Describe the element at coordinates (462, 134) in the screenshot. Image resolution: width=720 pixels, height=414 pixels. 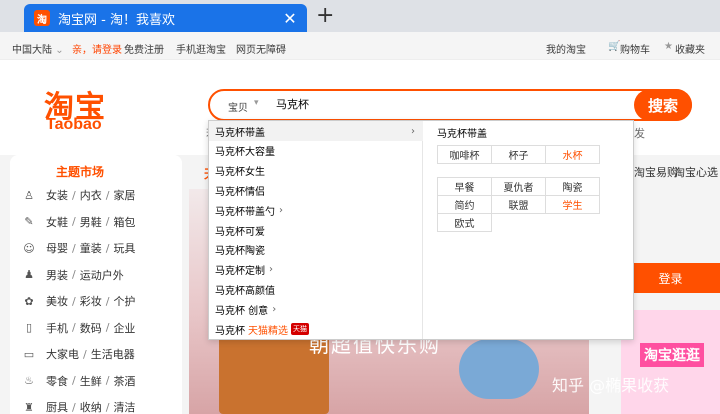
I see `suggestion-detail-title: 马克杯带盖` at that location.